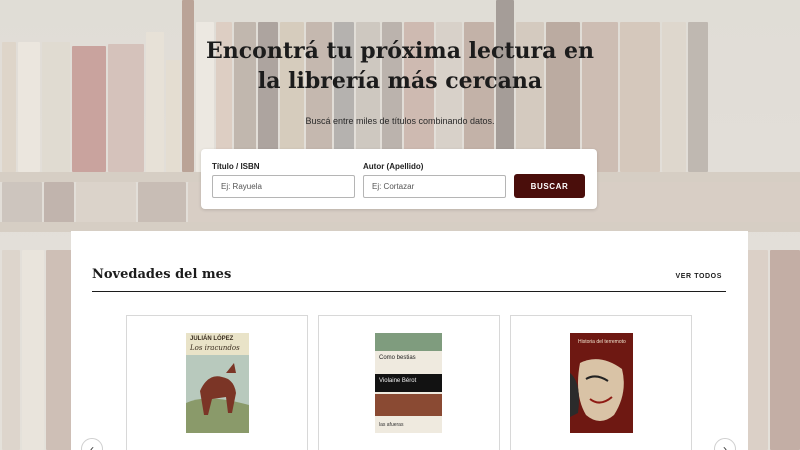 The height and width of the screenshot is (450, 800). I want to click on book-card: JULIÁN LÓPEZ Los iracundos, so click(217, 382).